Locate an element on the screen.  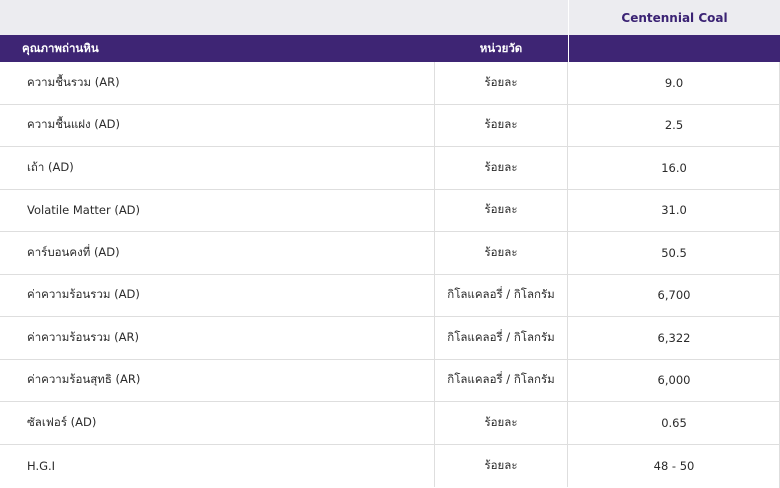
parameter-column-header: คุณภาพถ่านหิน is located at coordinates (60, 47).